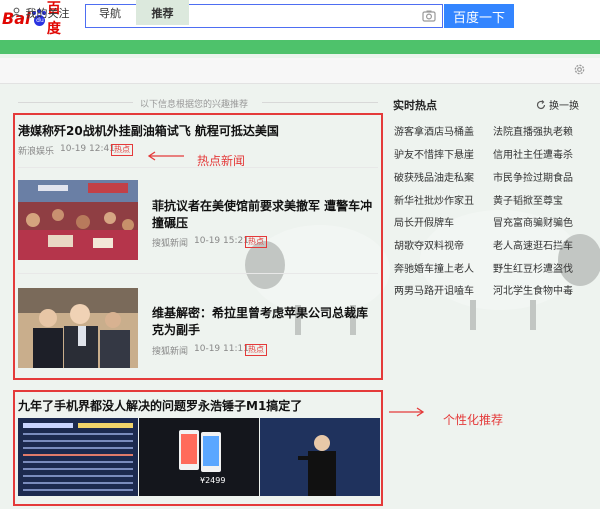  What do you see at coordinates (434, 130) in the screenshot?
I see `hot-list-item: 游客拿酒店马桶盖` at bounding box center [434, 130].